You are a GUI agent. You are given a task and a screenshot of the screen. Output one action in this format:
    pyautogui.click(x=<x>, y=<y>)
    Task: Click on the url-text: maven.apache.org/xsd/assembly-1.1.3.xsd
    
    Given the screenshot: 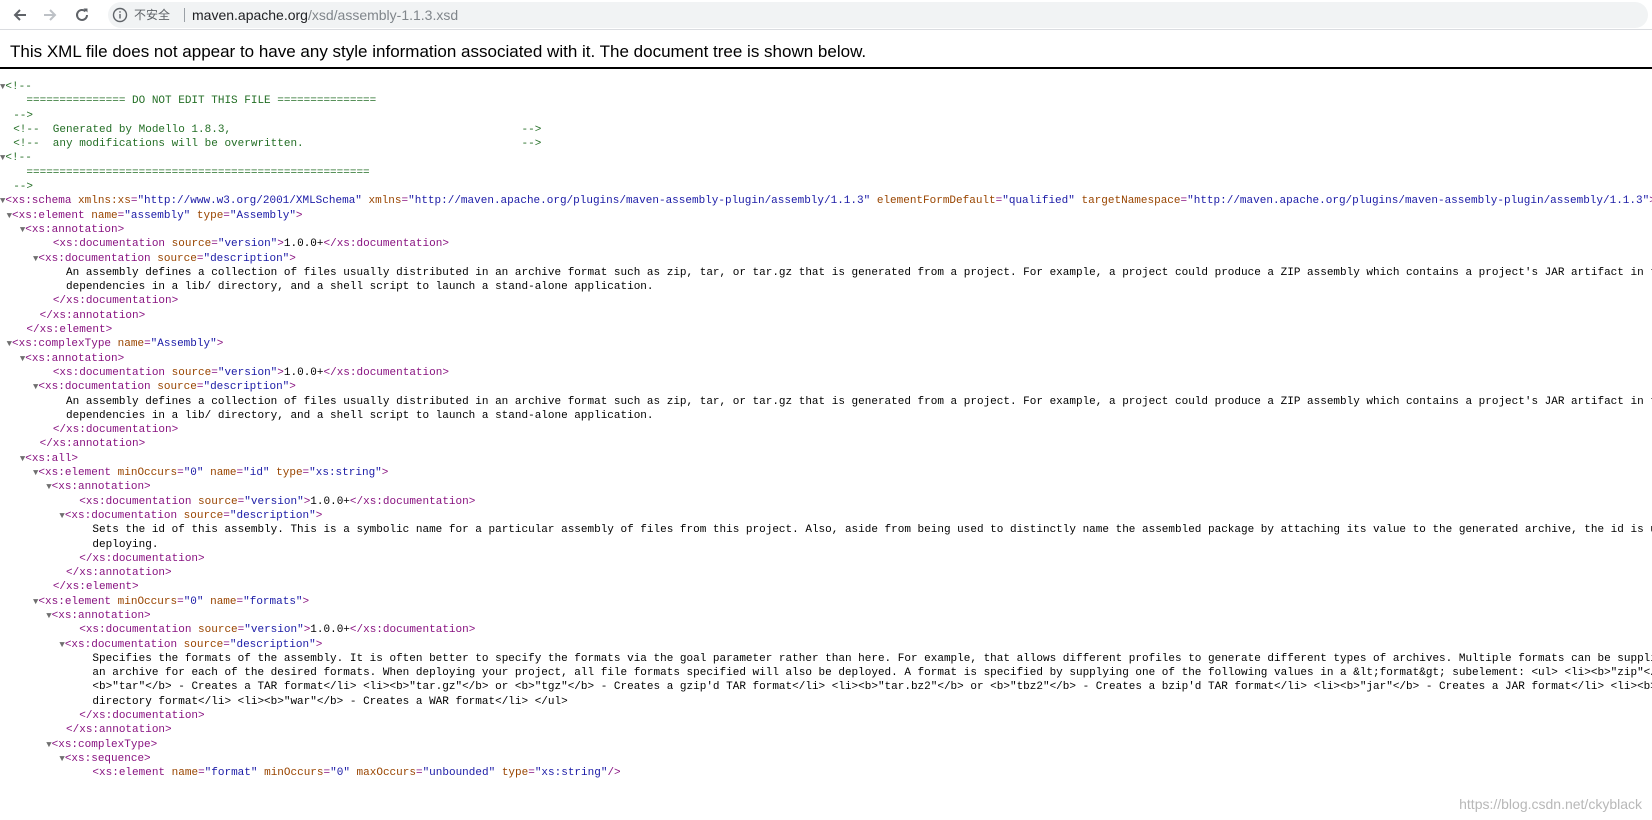 What is the action you would take?
    pyautogui.click(x=325, y=15)
    